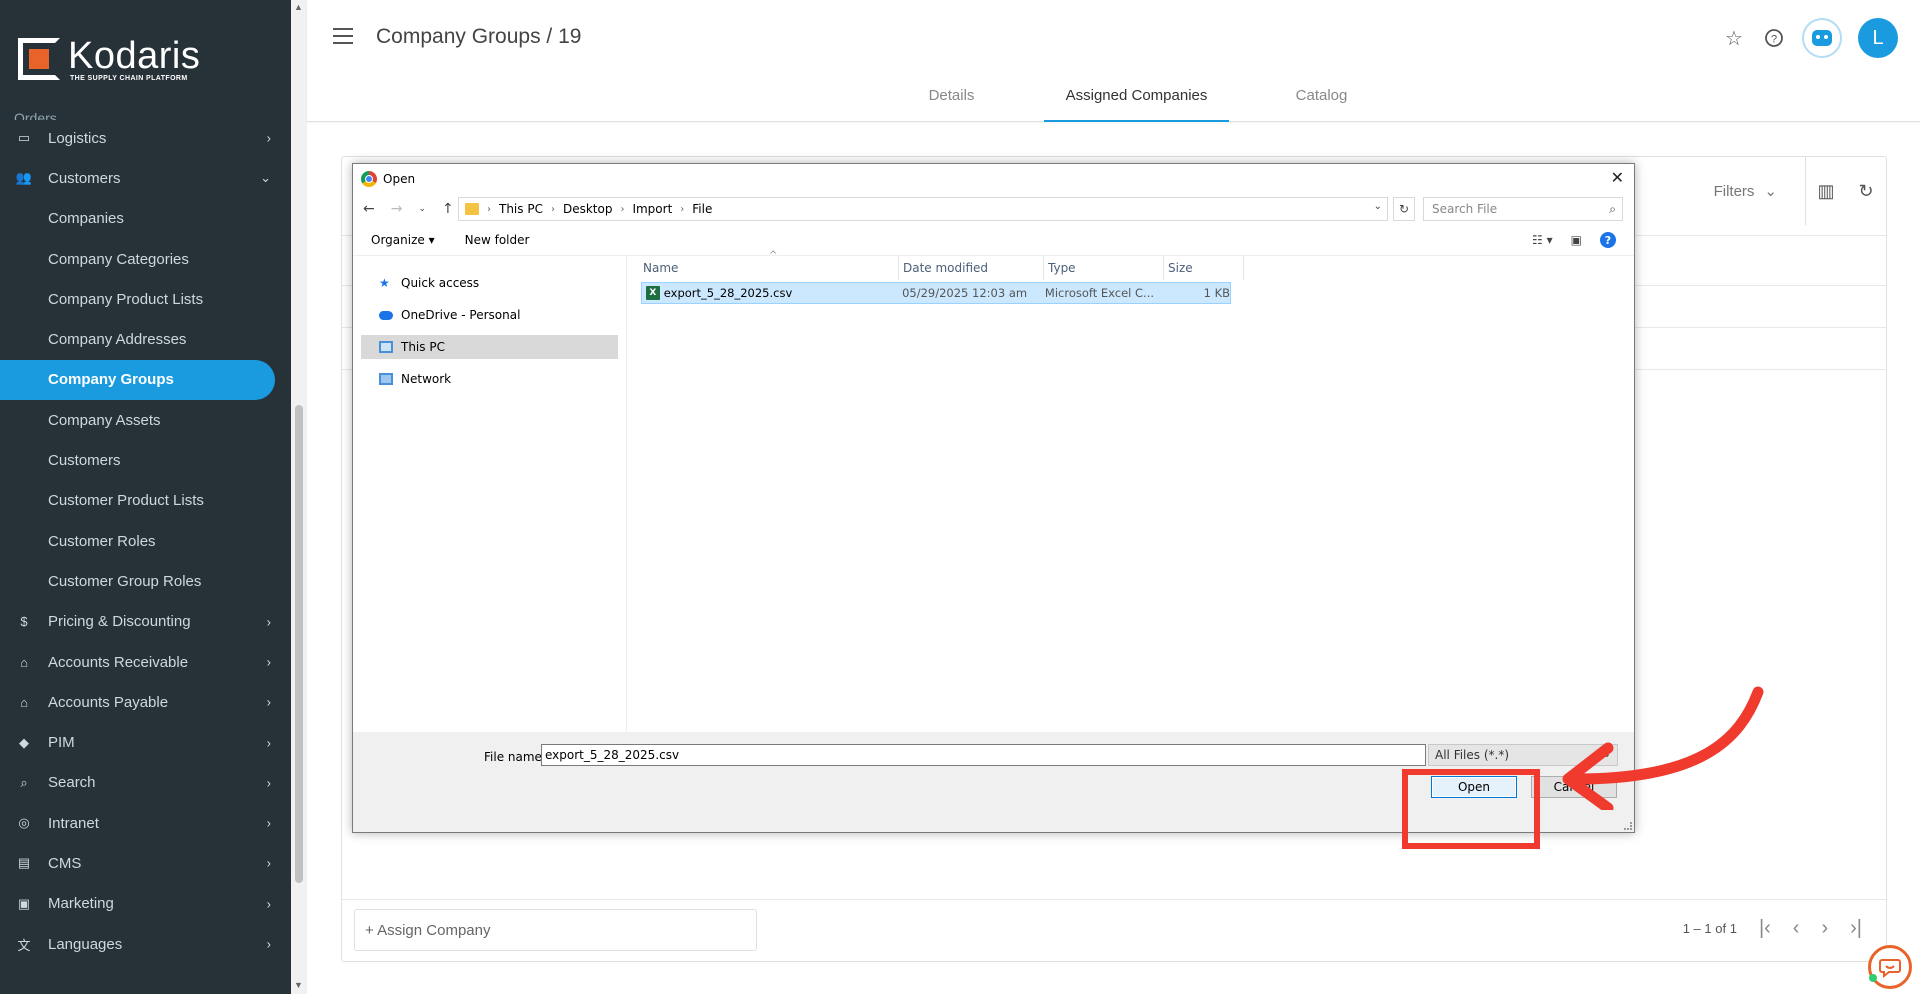 The image size is (1920, 994). I want to click on user-avatar: L, so click(1878, 38).